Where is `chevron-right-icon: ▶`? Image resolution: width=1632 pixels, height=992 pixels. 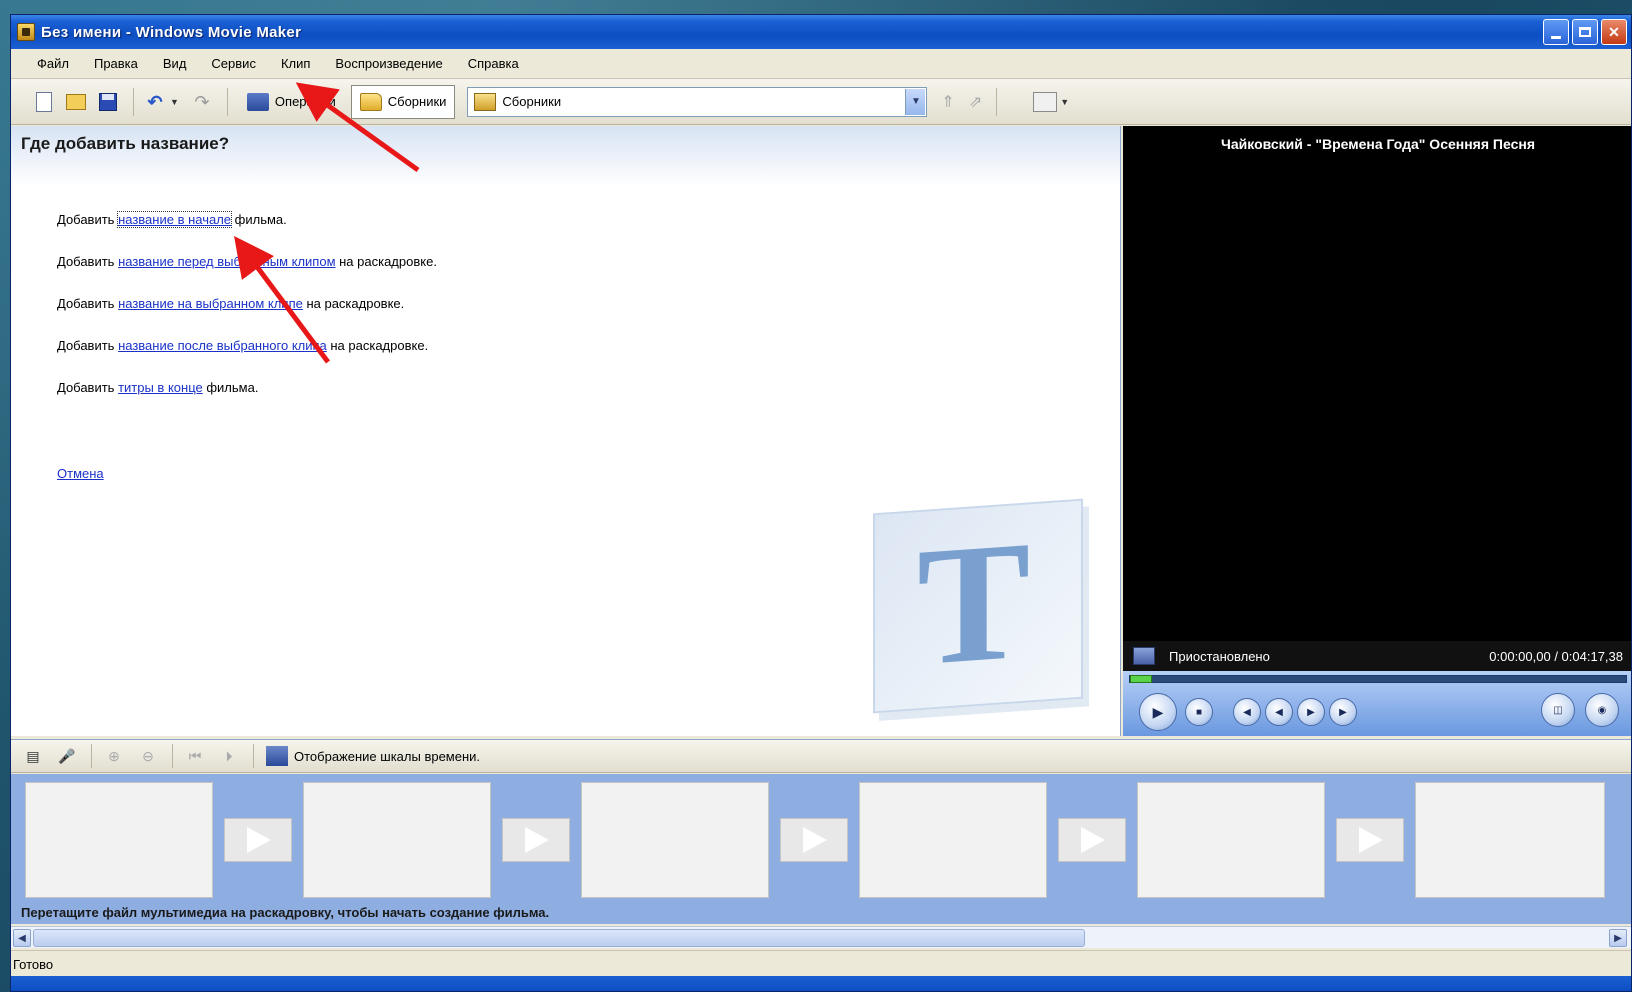 chevron-right-icon: ▶ is located at coordinates (1618, 938).